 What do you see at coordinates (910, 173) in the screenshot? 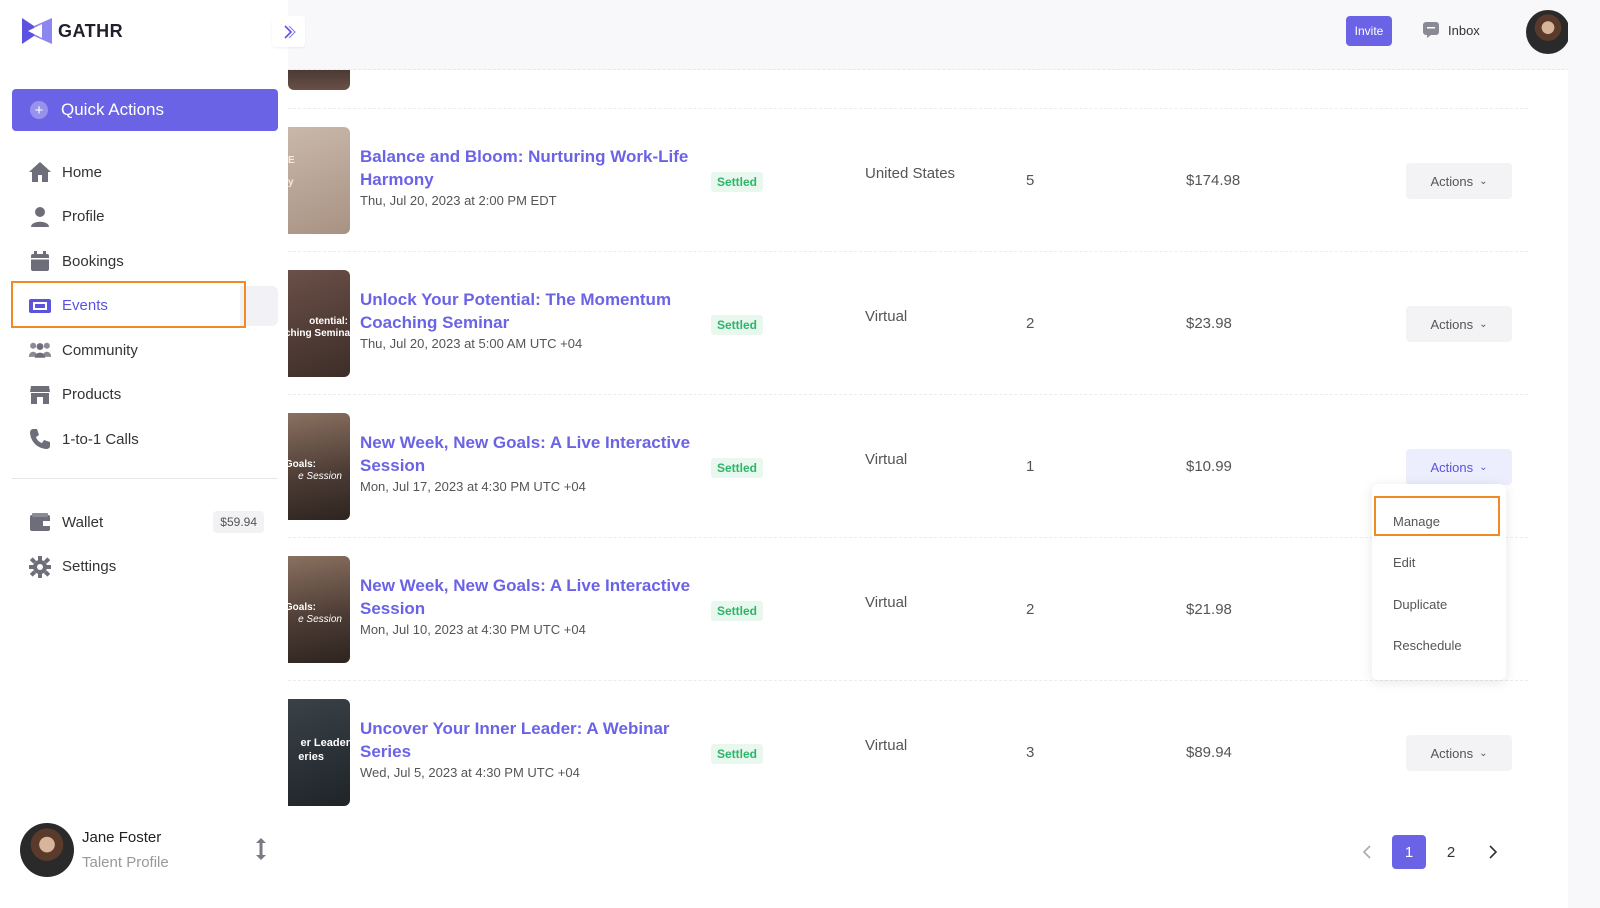
I see `event-location: United States` at bounding box center [910, 173].